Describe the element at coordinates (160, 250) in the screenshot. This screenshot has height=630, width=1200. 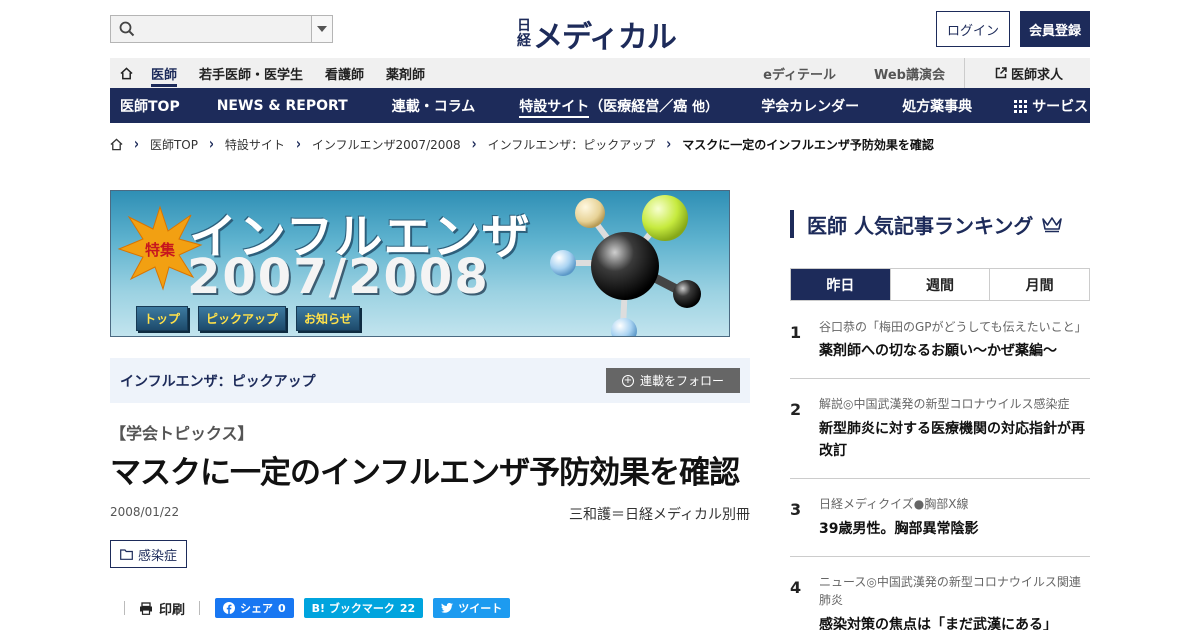
I see `banner-badge-text: 特集` at that location.